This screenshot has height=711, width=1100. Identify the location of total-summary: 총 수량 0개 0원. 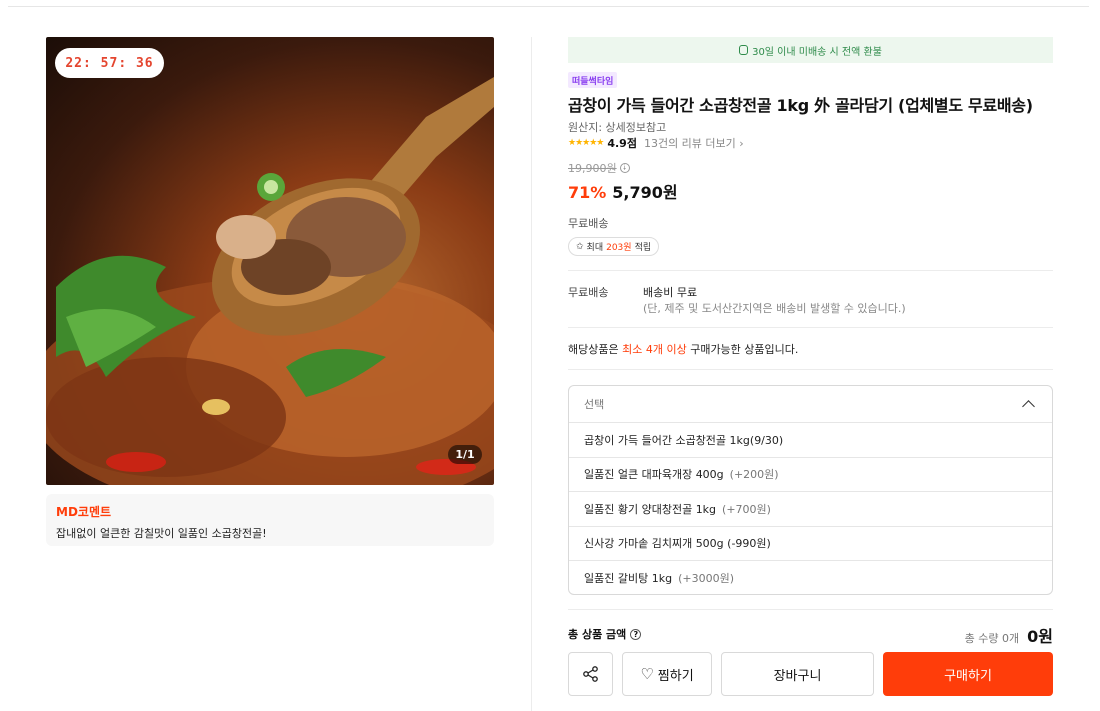
(1009, 635).